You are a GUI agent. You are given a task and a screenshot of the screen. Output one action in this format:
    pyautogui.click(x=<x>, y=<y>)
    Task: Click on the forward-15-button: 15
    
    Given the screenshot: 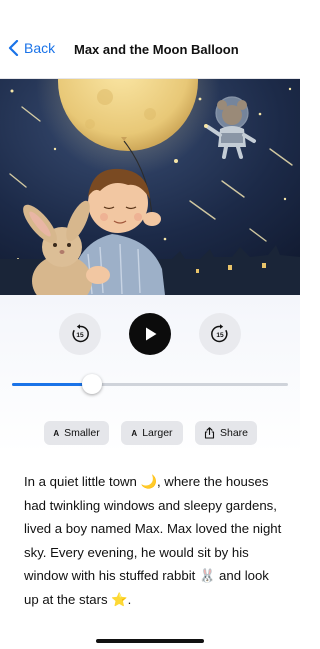 What is the action you would take?
    pyautogui.click(x=220, y=334)
    